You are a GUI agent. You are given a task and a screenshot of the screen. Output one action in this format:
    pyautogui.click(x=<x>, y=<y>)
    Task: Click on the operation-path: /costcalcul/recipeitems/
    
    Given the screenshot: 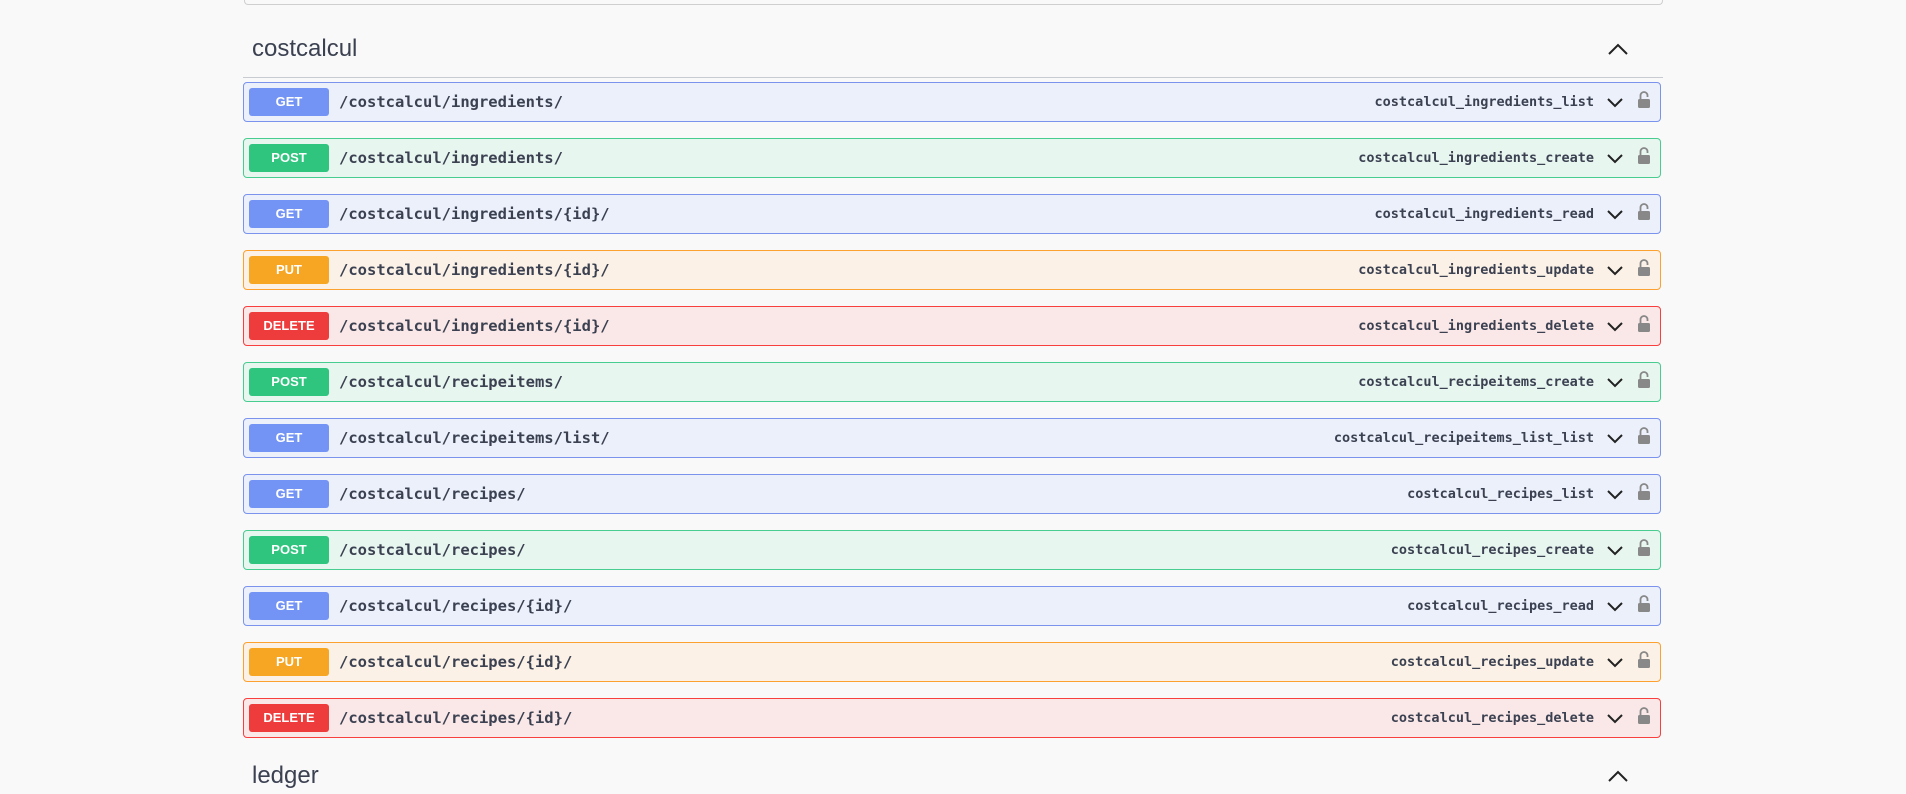 What is the action you would take?
    pyautogui.click(x=451, y=382)
    